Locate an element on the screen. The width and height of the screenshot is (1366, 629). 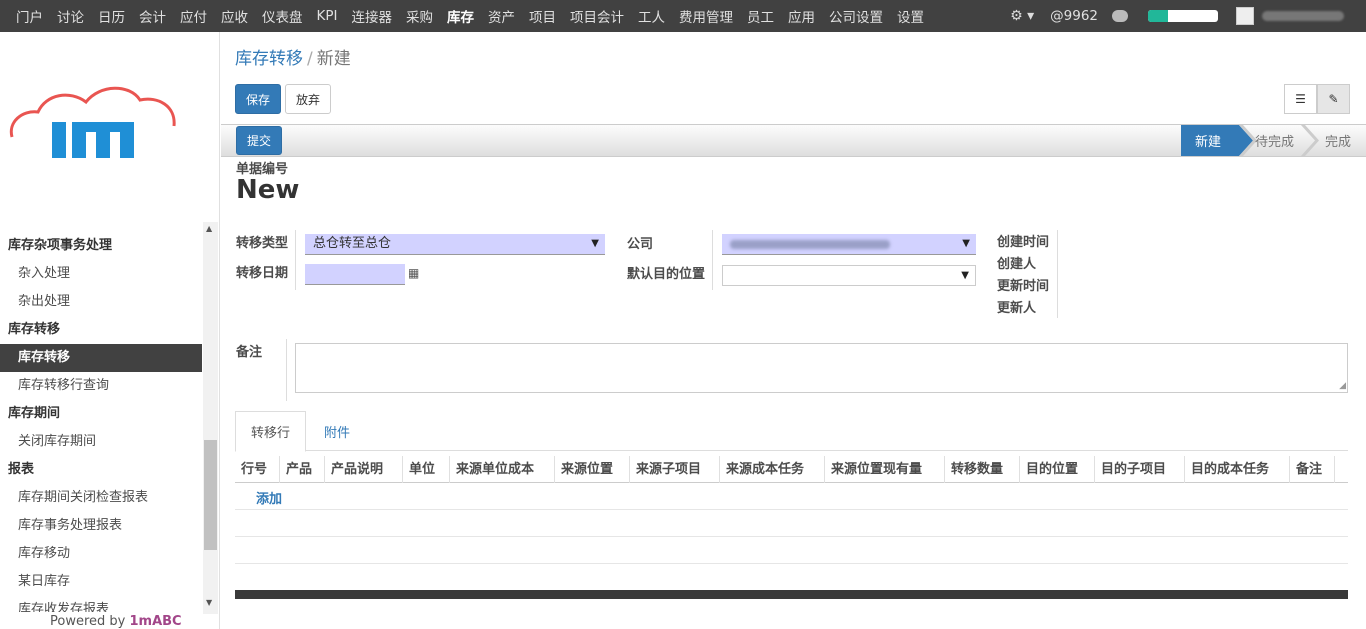
sidebar-item: 库存转移行查询 is located at coordinates (101, 386).